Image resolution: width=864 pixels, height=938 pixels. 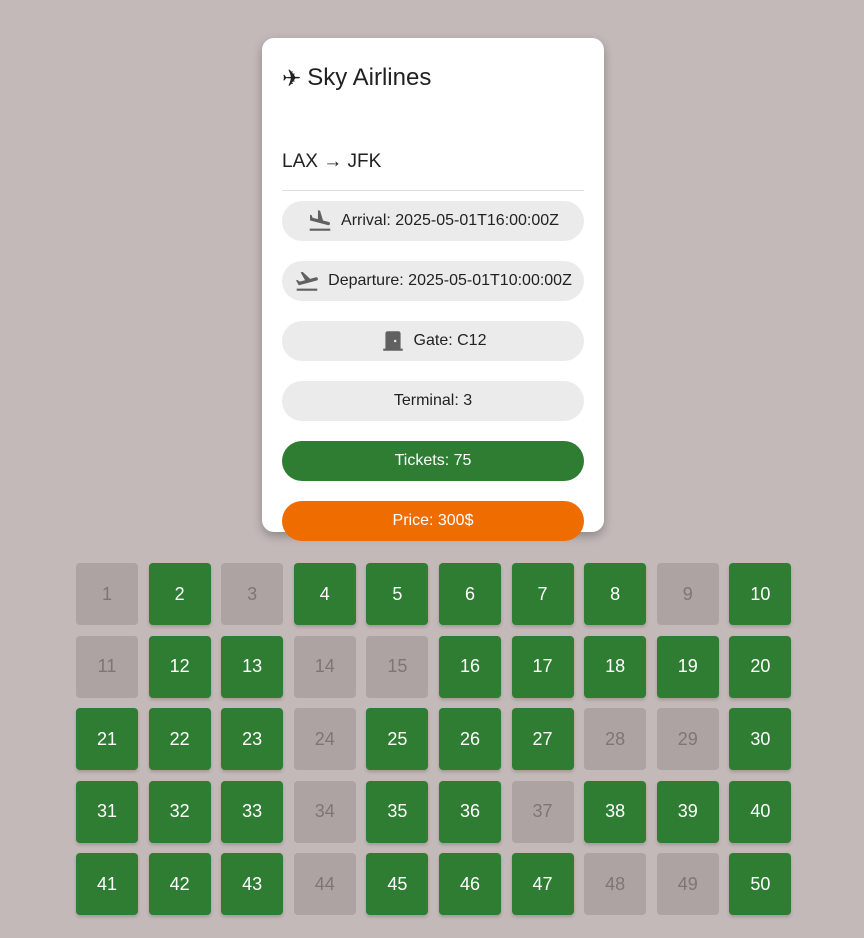 I want to click on airplane-icon: ✈, so click(x=292, y=78).